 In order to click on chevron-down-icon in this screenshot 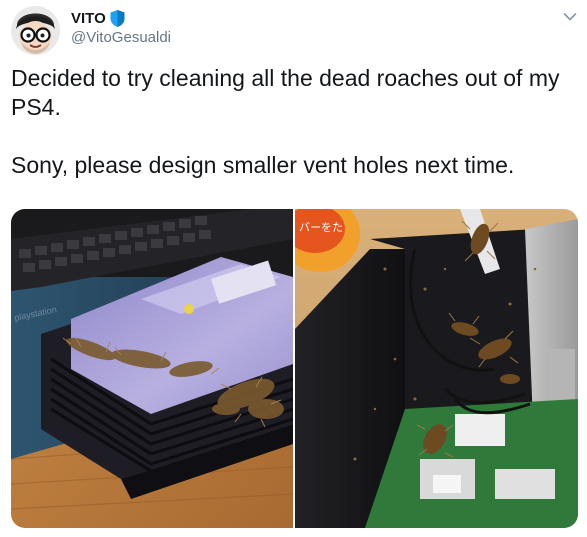, I will do `click(570, 17)`.